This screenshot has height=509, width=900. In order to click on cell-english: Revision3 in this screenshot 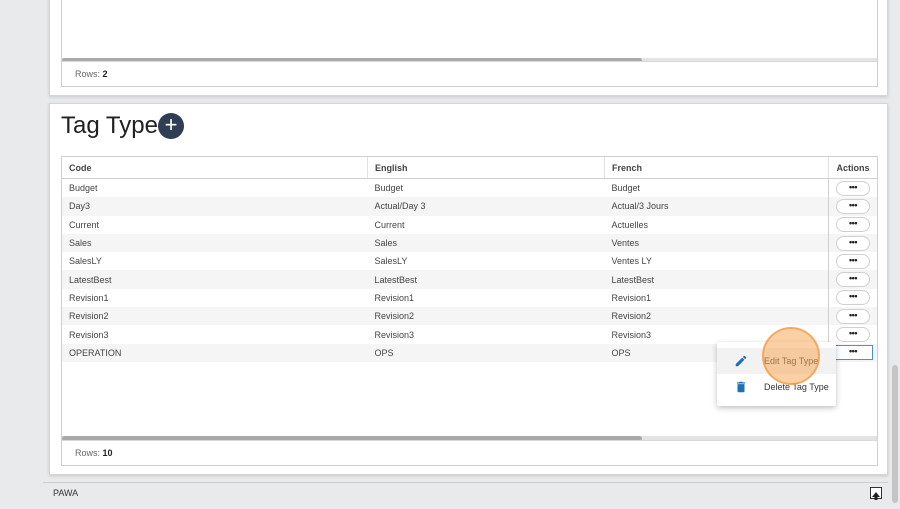, I will do `click(394, 334)`.